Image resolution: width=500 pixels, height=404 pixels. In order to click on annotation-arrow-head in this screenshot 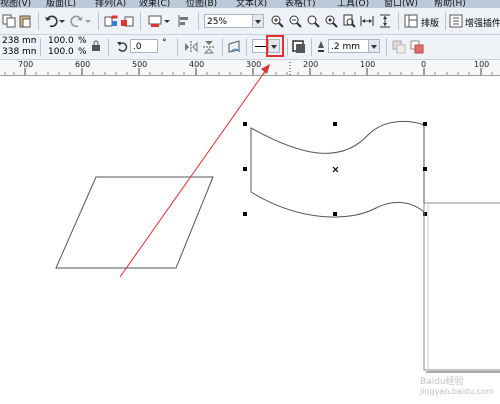, I will do `click(265, 69)`.